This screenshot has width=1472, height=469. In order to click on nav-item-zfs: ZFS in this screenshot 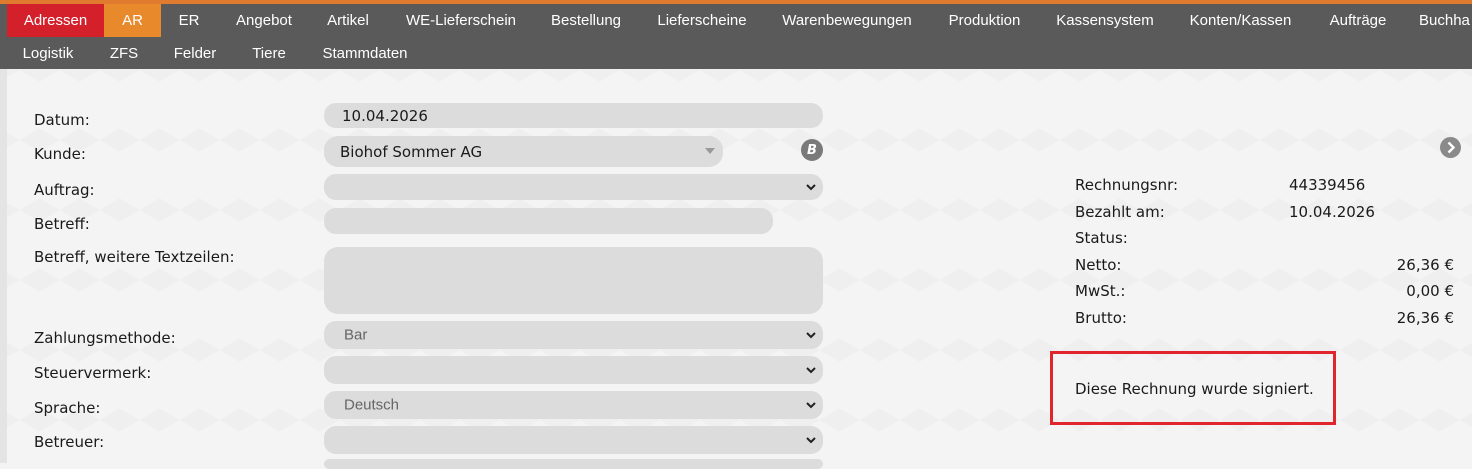, I will do `click(124, 53)`.